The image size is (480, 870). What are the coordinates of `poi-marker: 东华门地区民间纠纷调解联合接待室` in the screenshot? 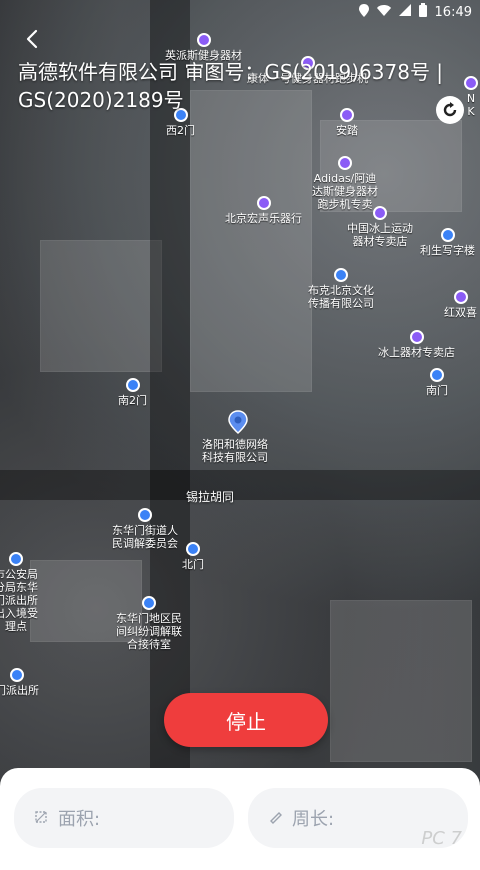 It's located at (149, 623).